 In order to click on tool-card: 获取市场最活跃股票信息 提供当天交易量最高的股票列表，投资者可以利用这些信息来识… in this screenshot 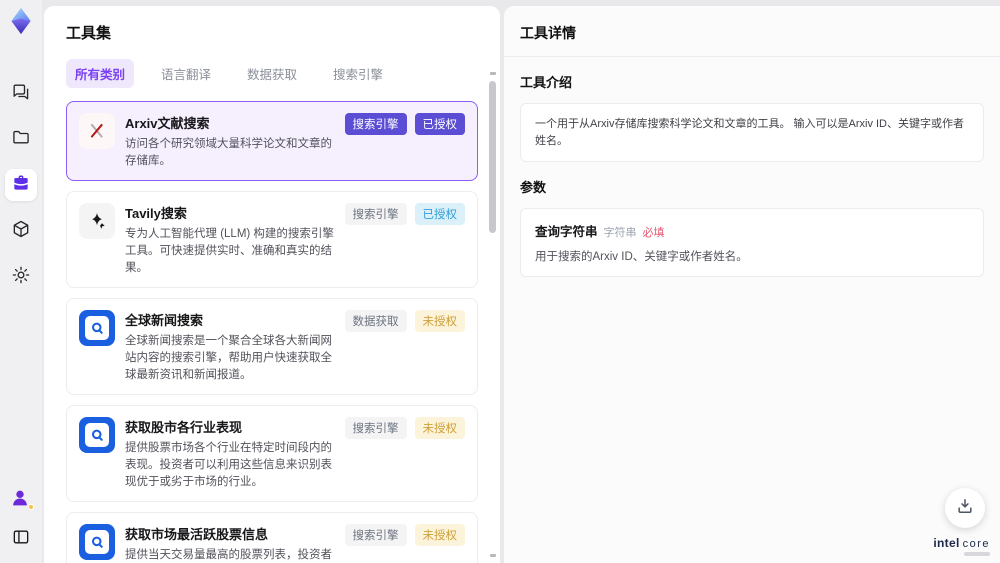, I will do `click(272, 537)`.